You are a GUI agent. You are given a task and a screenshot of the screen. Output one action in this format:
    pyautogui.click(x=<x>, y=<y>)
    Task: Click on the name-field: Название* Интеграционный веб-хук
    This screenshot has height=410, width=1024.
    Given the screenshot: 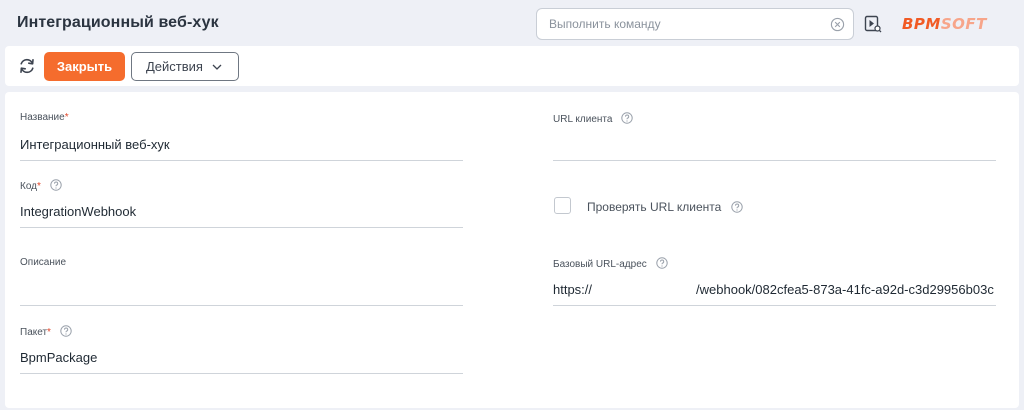 What is the action you would take?
    pyautogui.click(x=241, y=142)
    